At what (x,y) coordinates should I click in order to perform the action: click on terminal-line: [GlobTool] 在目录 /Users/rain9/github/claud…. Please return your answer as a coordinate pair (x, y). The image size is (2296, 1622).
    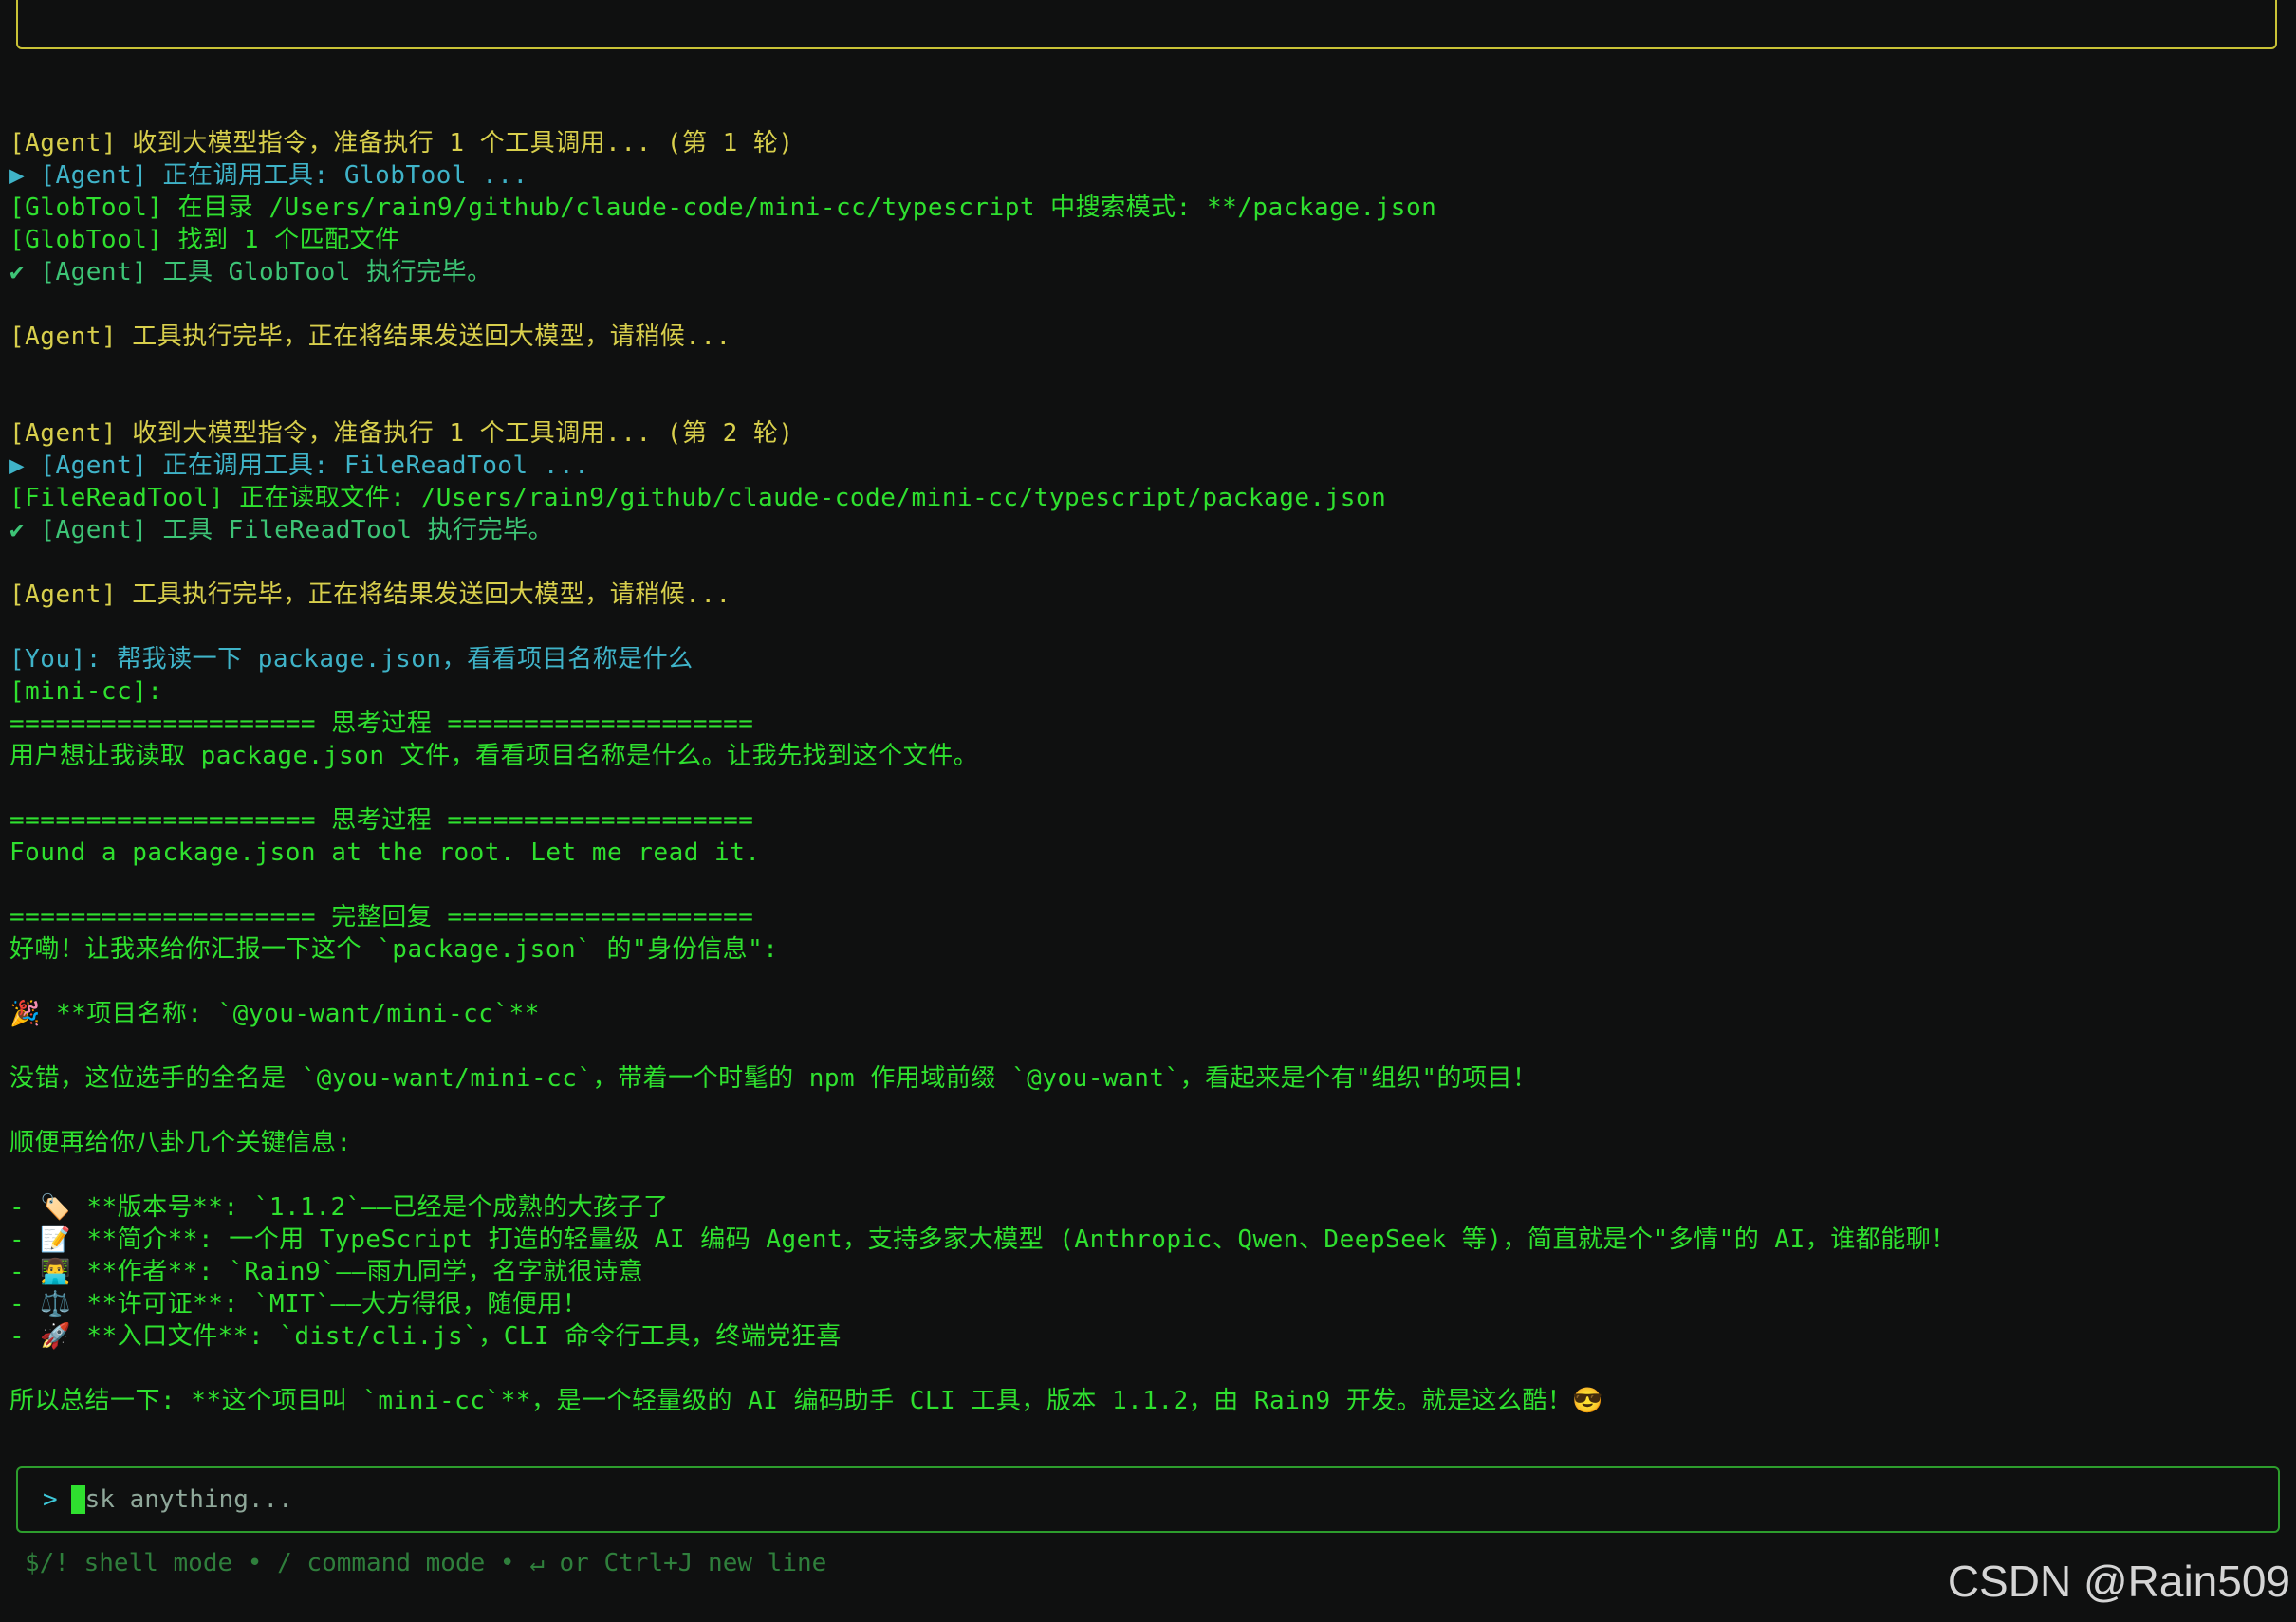
    Looking at the image, I should click on (723, 208).